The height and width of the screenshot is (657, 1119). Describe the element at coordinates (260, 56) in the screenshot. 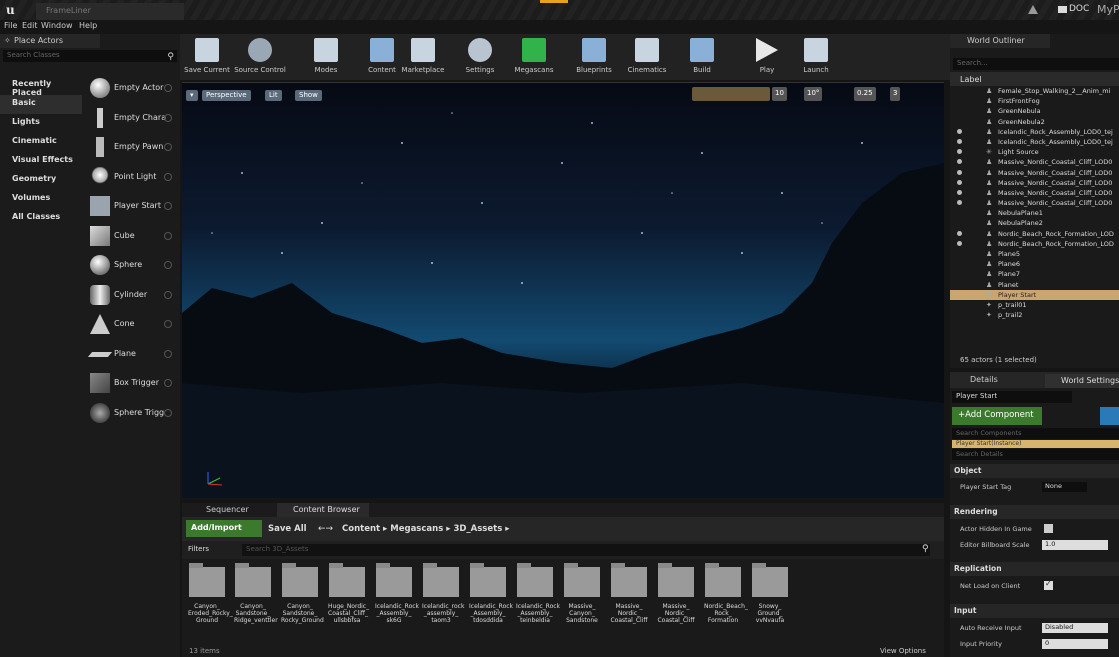

I see `source-control-button: Source Control` at that location.